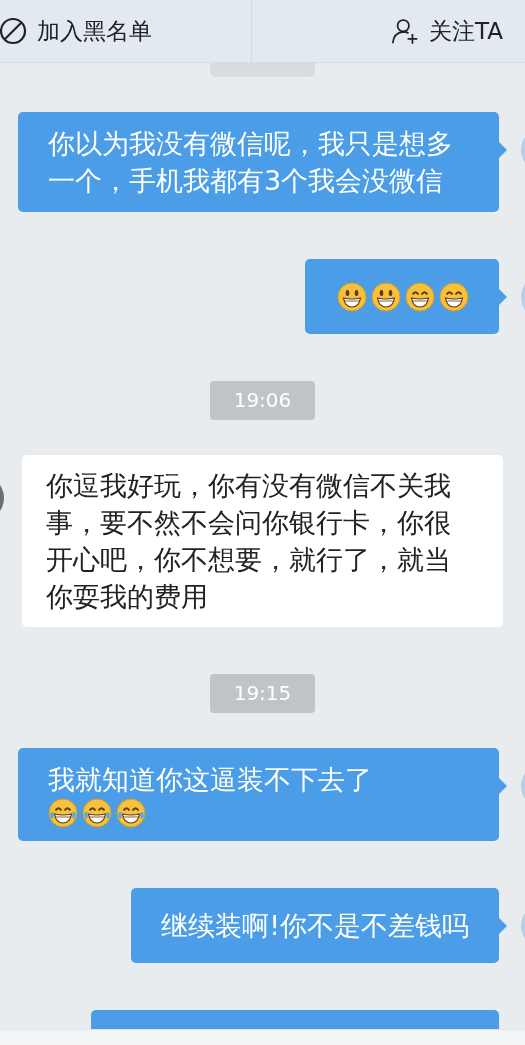  Describe the element at coordinates (262, 693) in the screenshot. I see `timestamp: 19:15` at that location.